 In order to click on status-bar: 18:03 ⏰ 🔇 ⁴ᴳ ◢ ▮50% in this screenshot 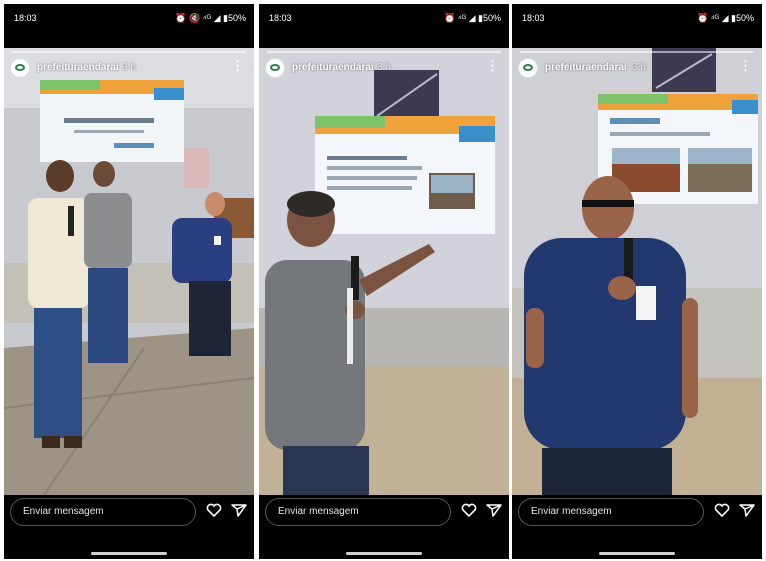, I will do `click(129, 18)`.